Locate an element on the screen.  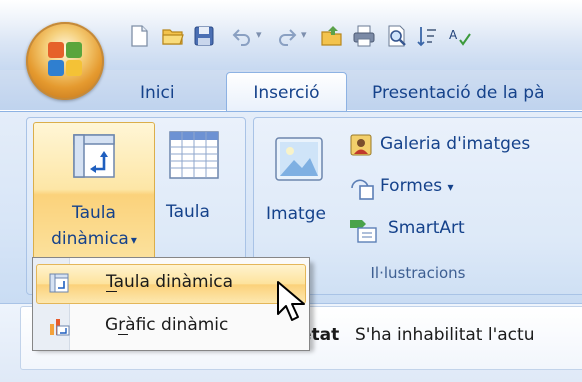
menu-item-pivot-table: Taula dinàmica is located at coordinates (171, 284).